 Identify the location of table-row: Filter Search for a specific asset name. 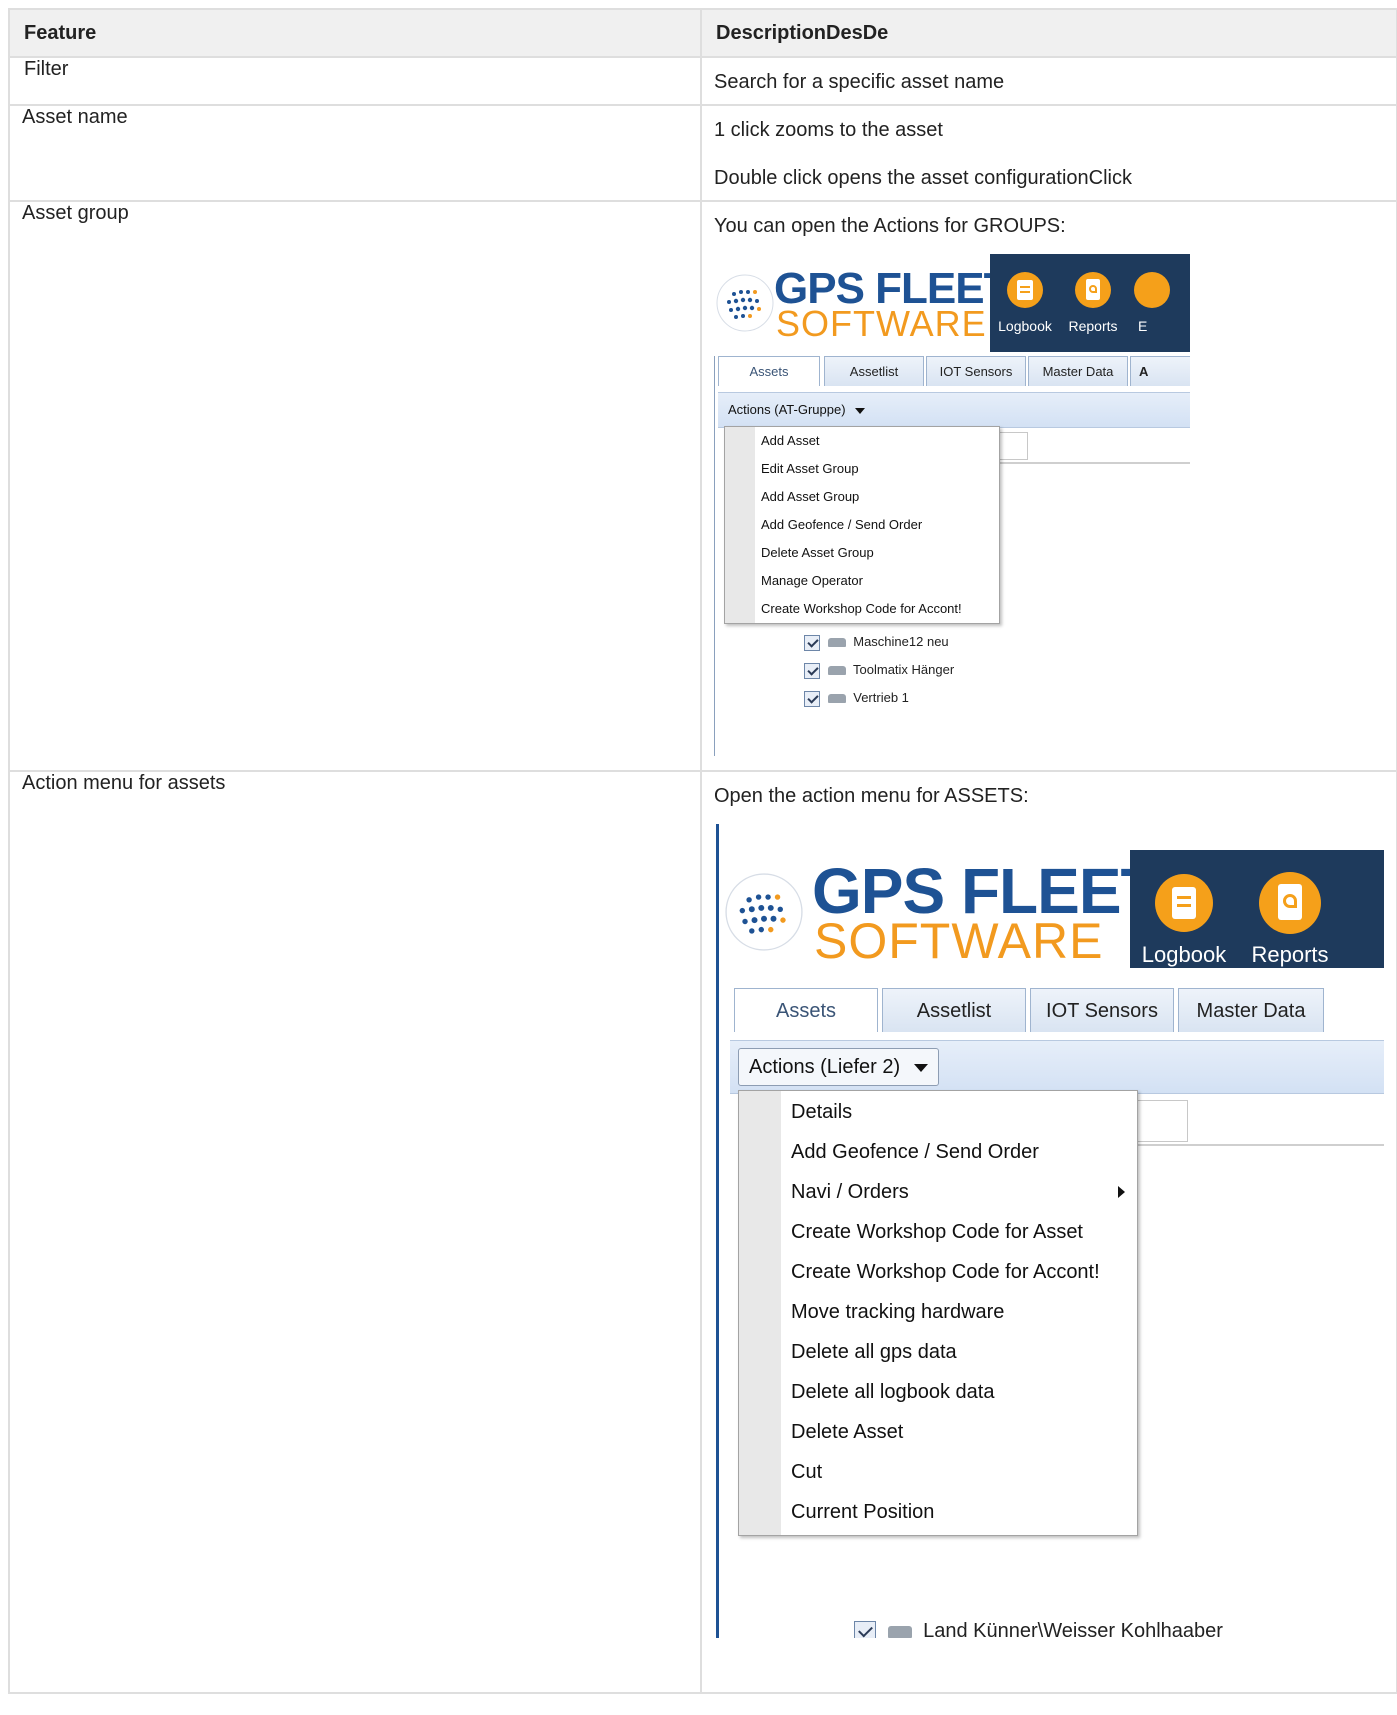
(702, 81).